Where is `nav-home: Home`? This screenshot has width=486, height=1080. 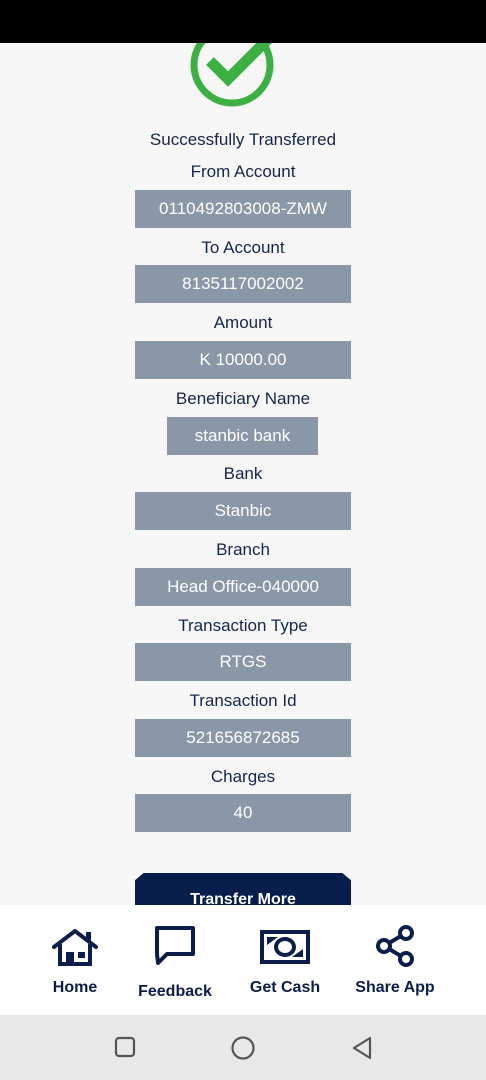 nav-home: Home is located at coordinates (75, 960).